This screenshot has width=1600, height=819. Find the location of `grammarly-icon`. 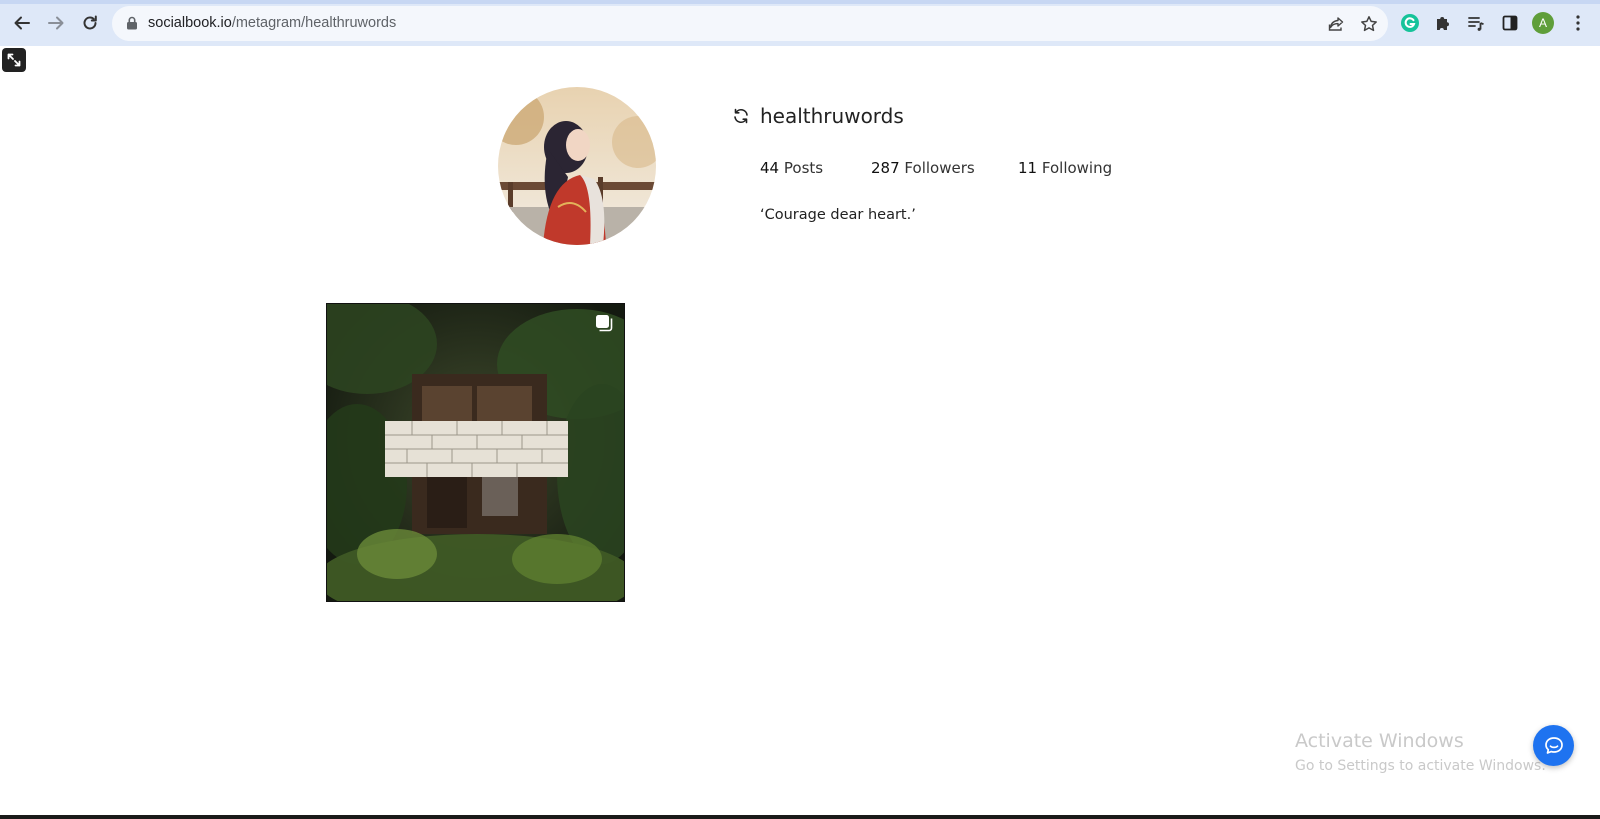

grammarly-icon is located at coordinates (1410, 23).